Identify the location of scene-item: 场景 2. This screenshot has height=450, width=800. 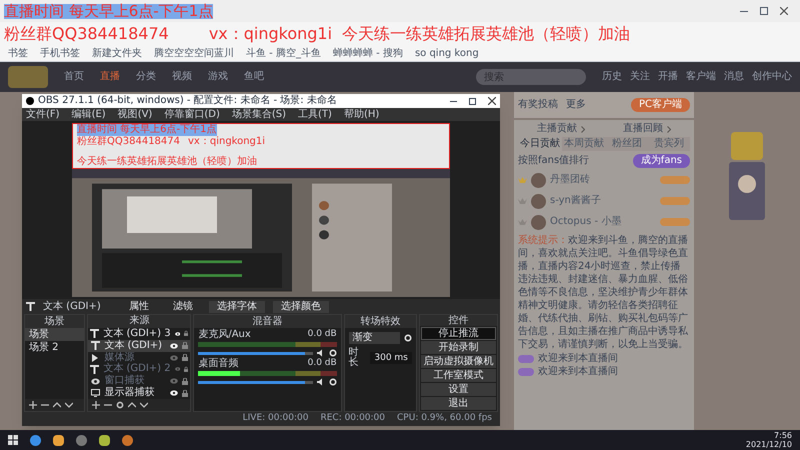
(54, 347).